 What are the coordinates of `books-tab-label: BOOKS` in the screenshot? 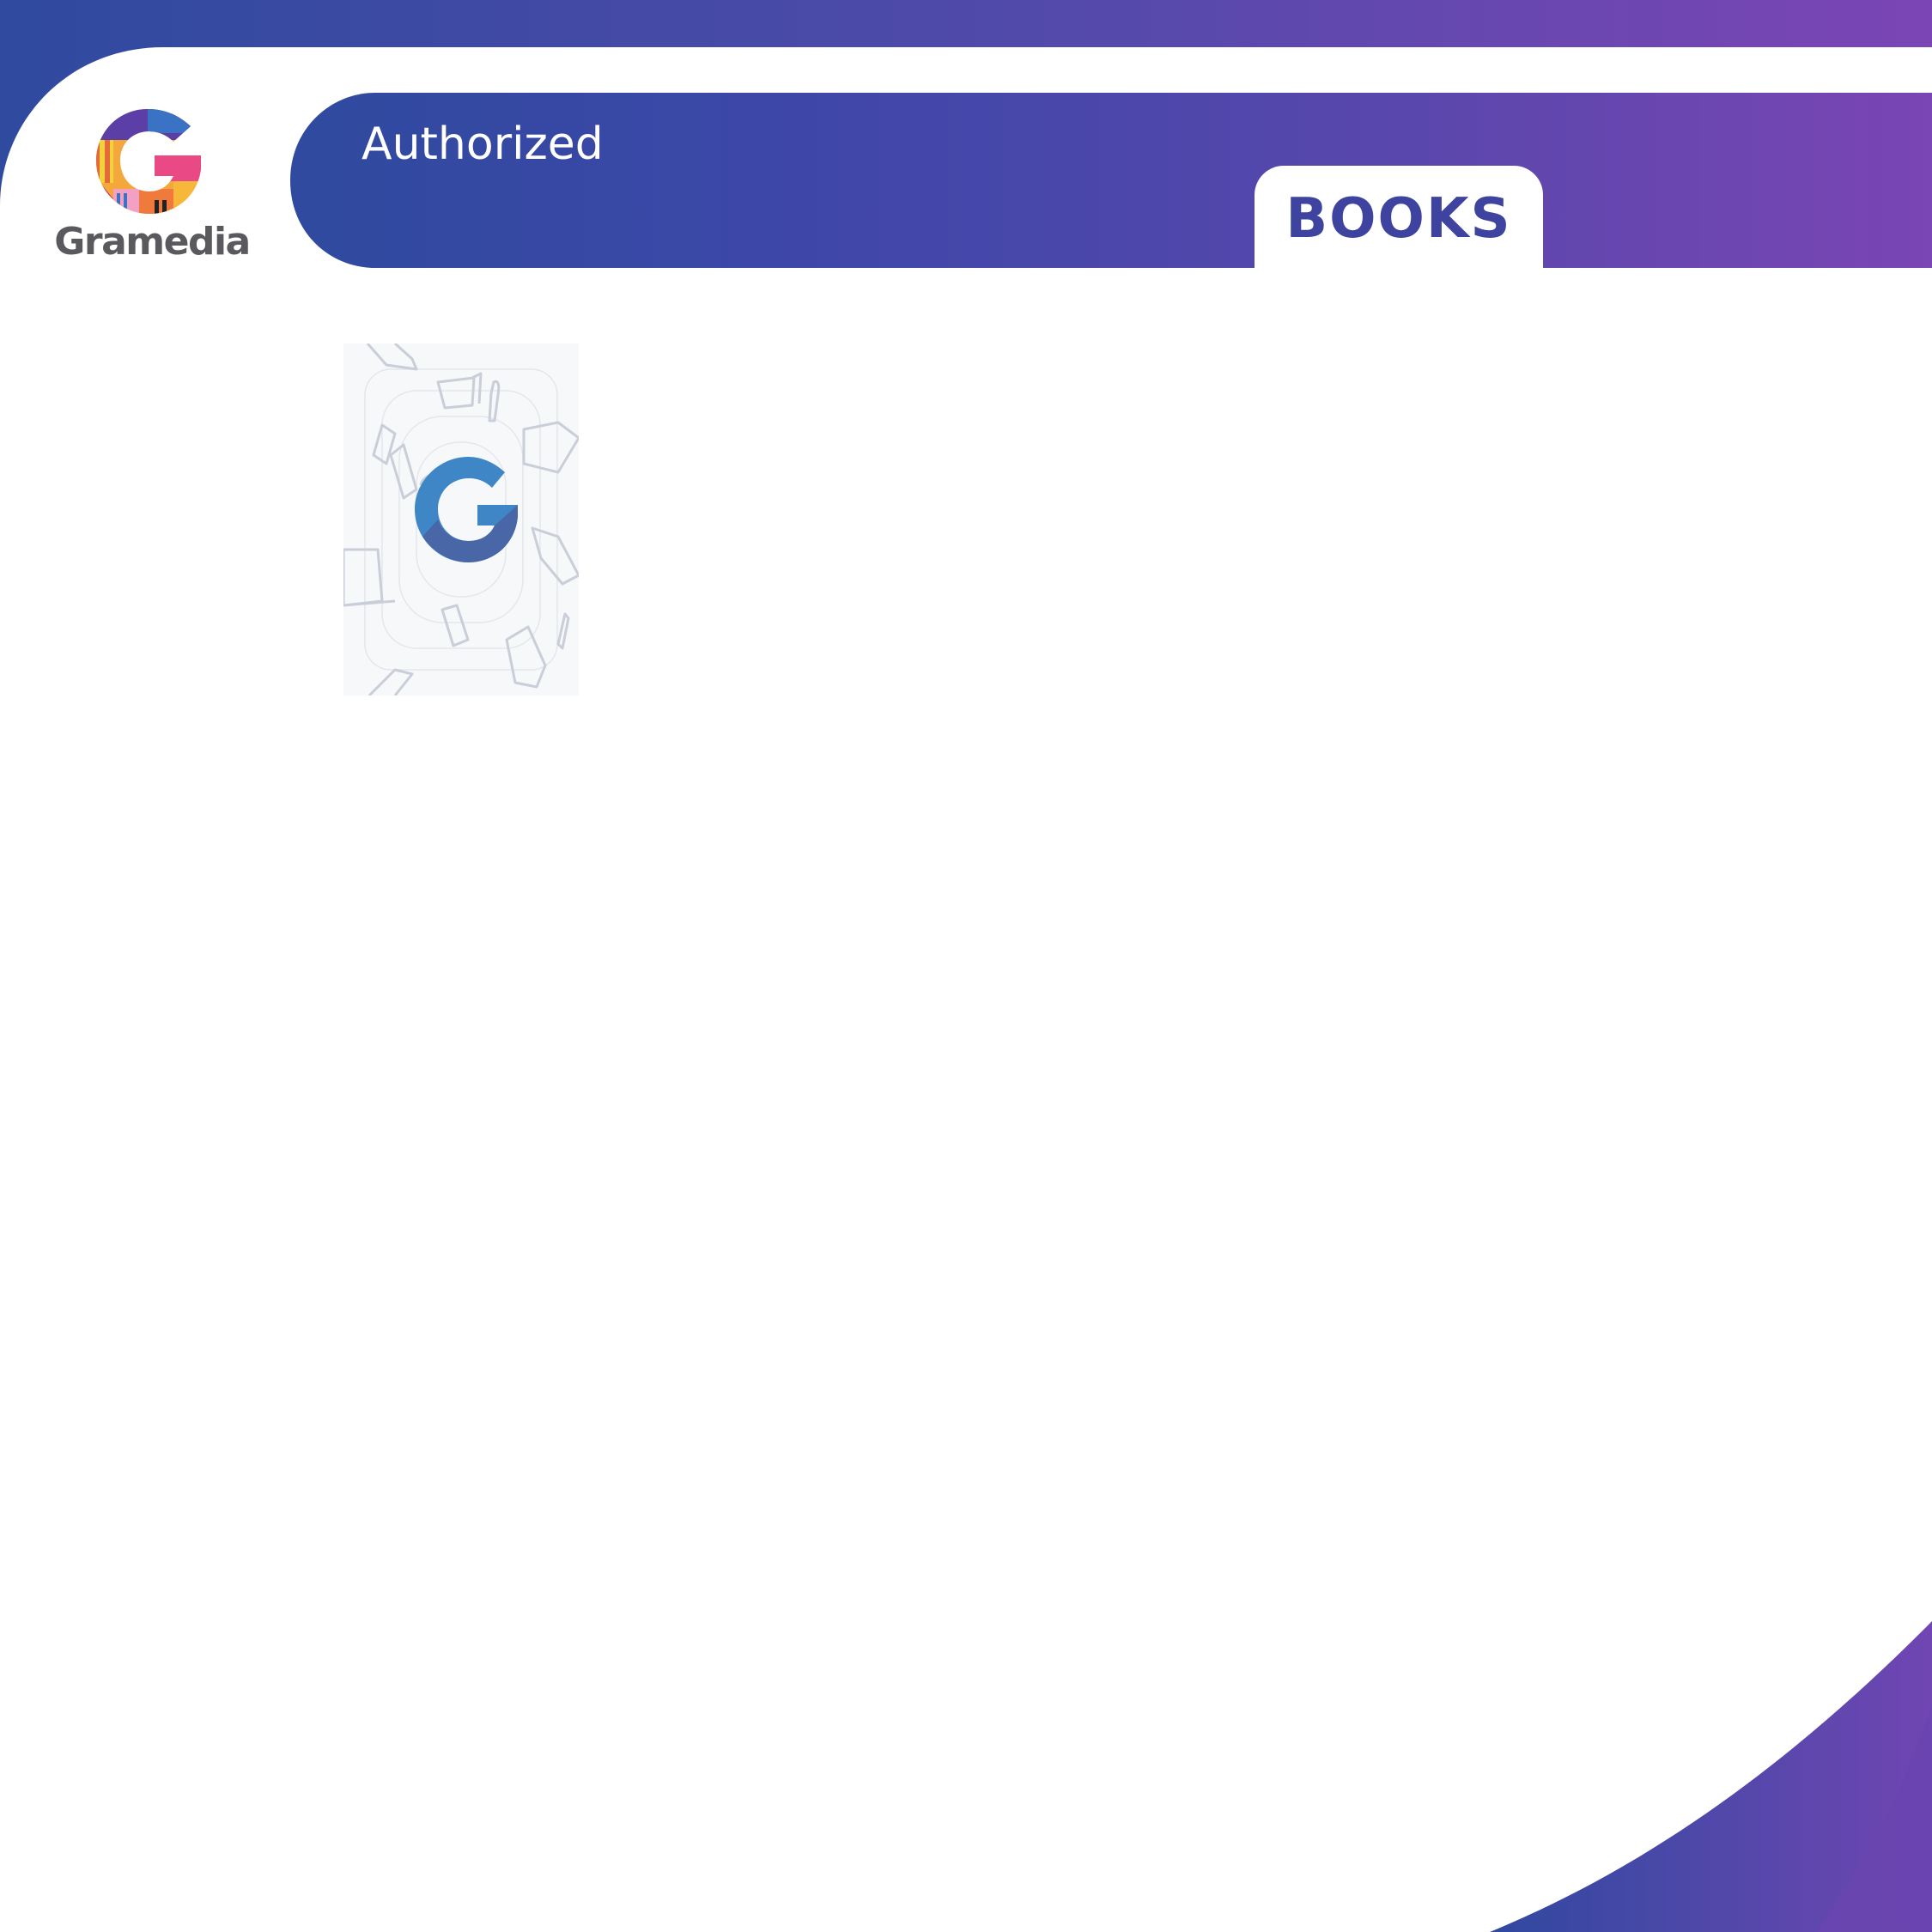 It's located at (1398, 219).